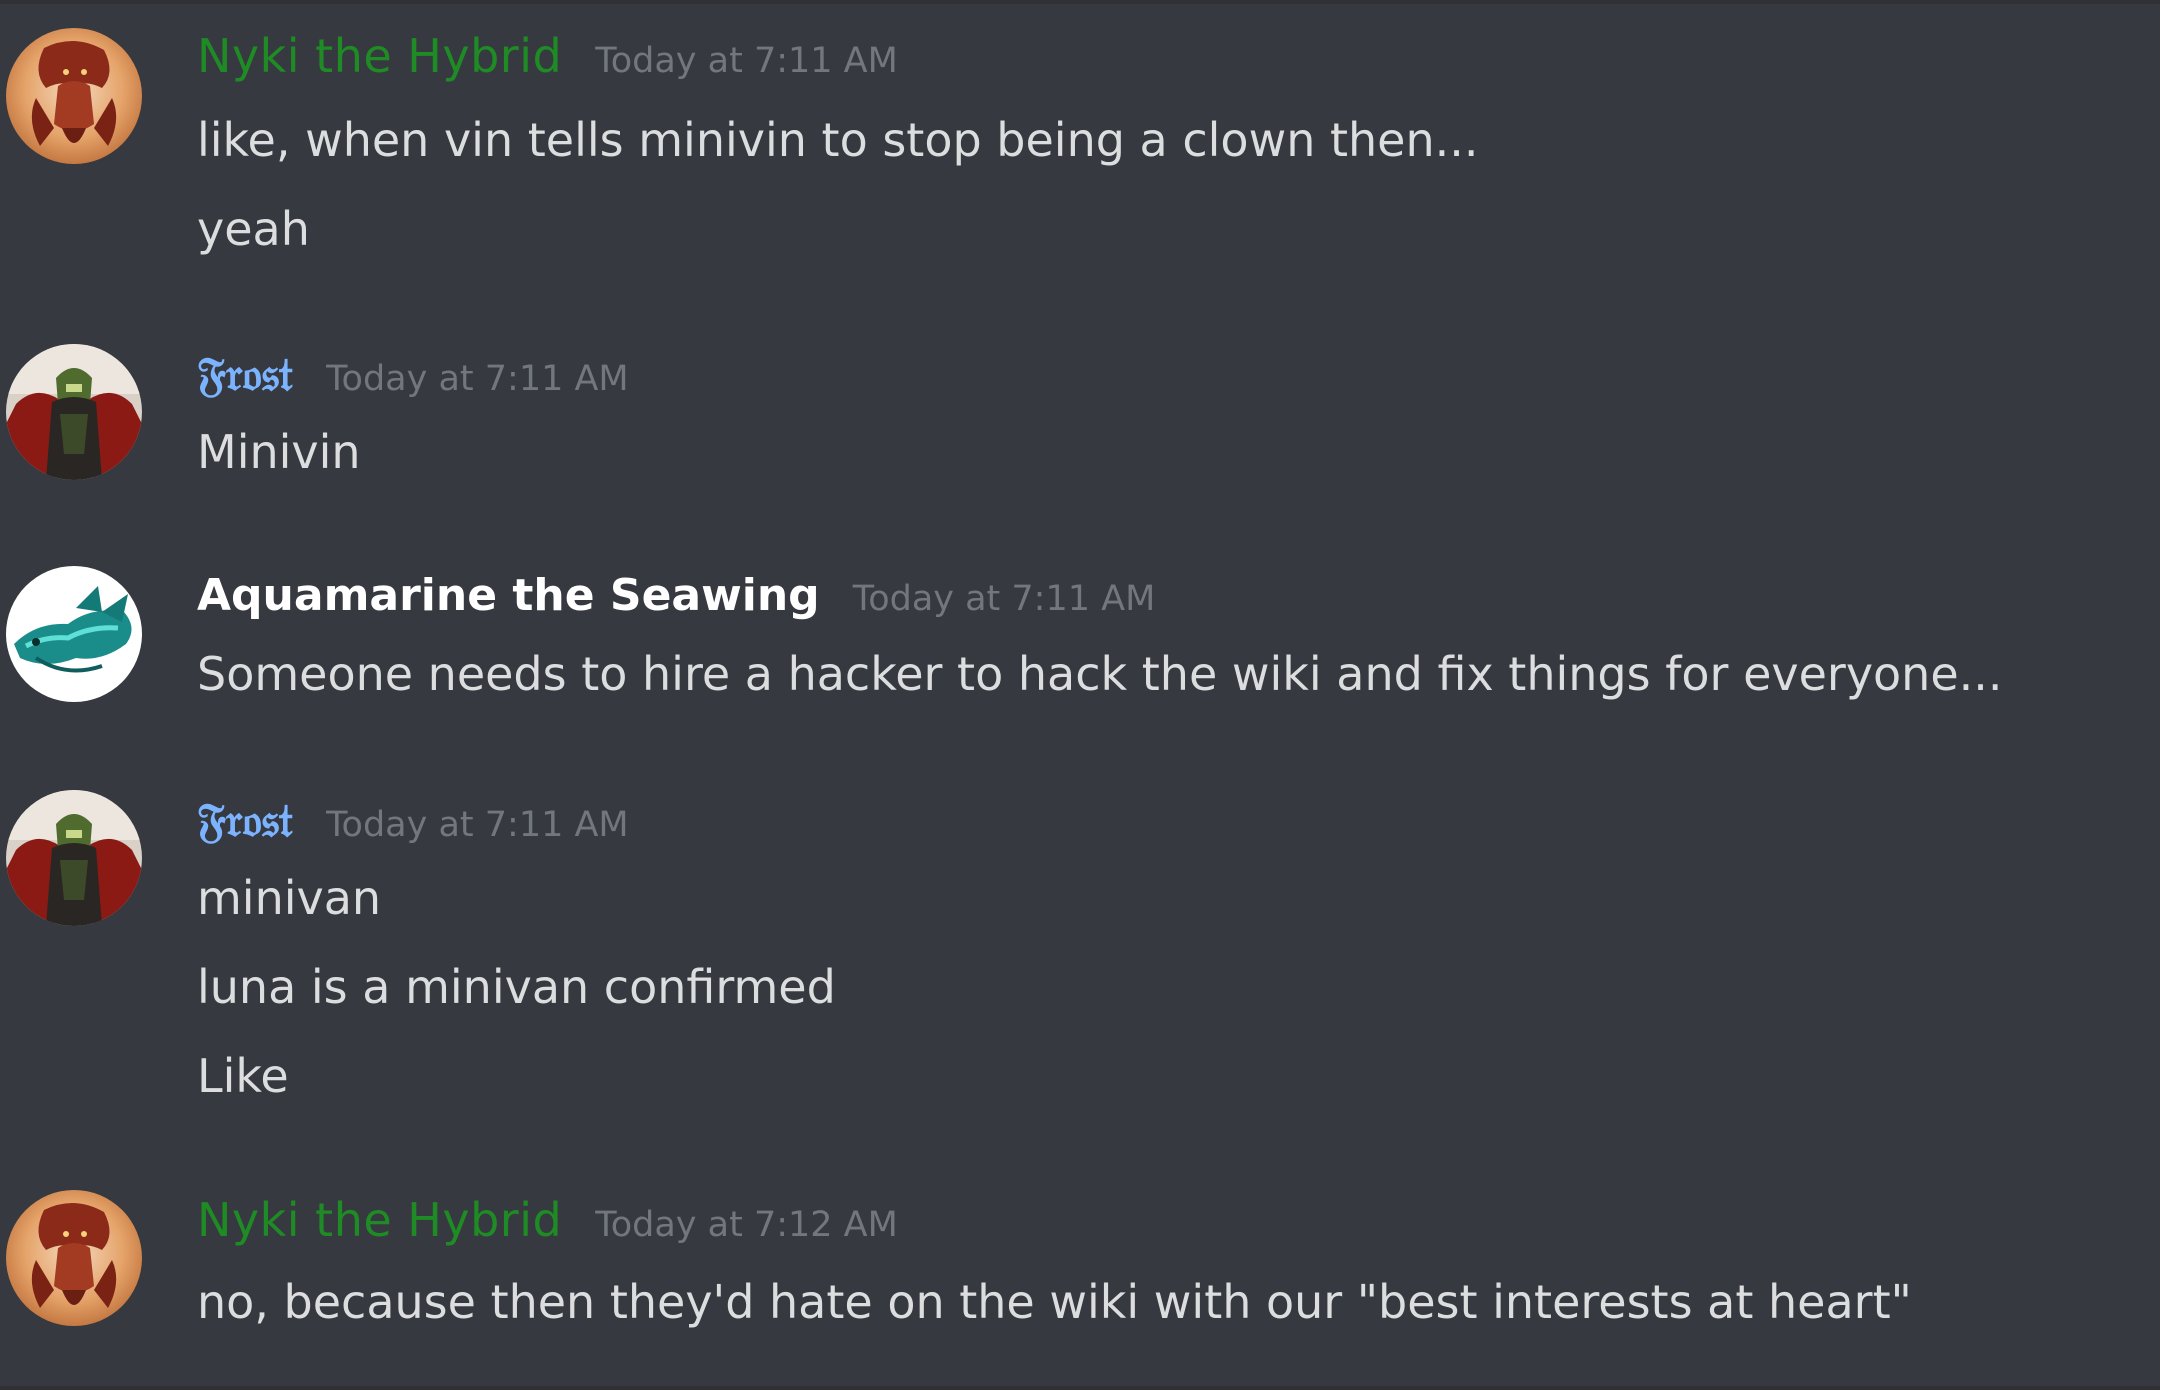 This screenshot has width=2160, height=1390. I want to click on message-group: 𝔉𝔯𝔬𝔰𝔱 Today at 7:11 AM Minivin, so click(1080, 414).